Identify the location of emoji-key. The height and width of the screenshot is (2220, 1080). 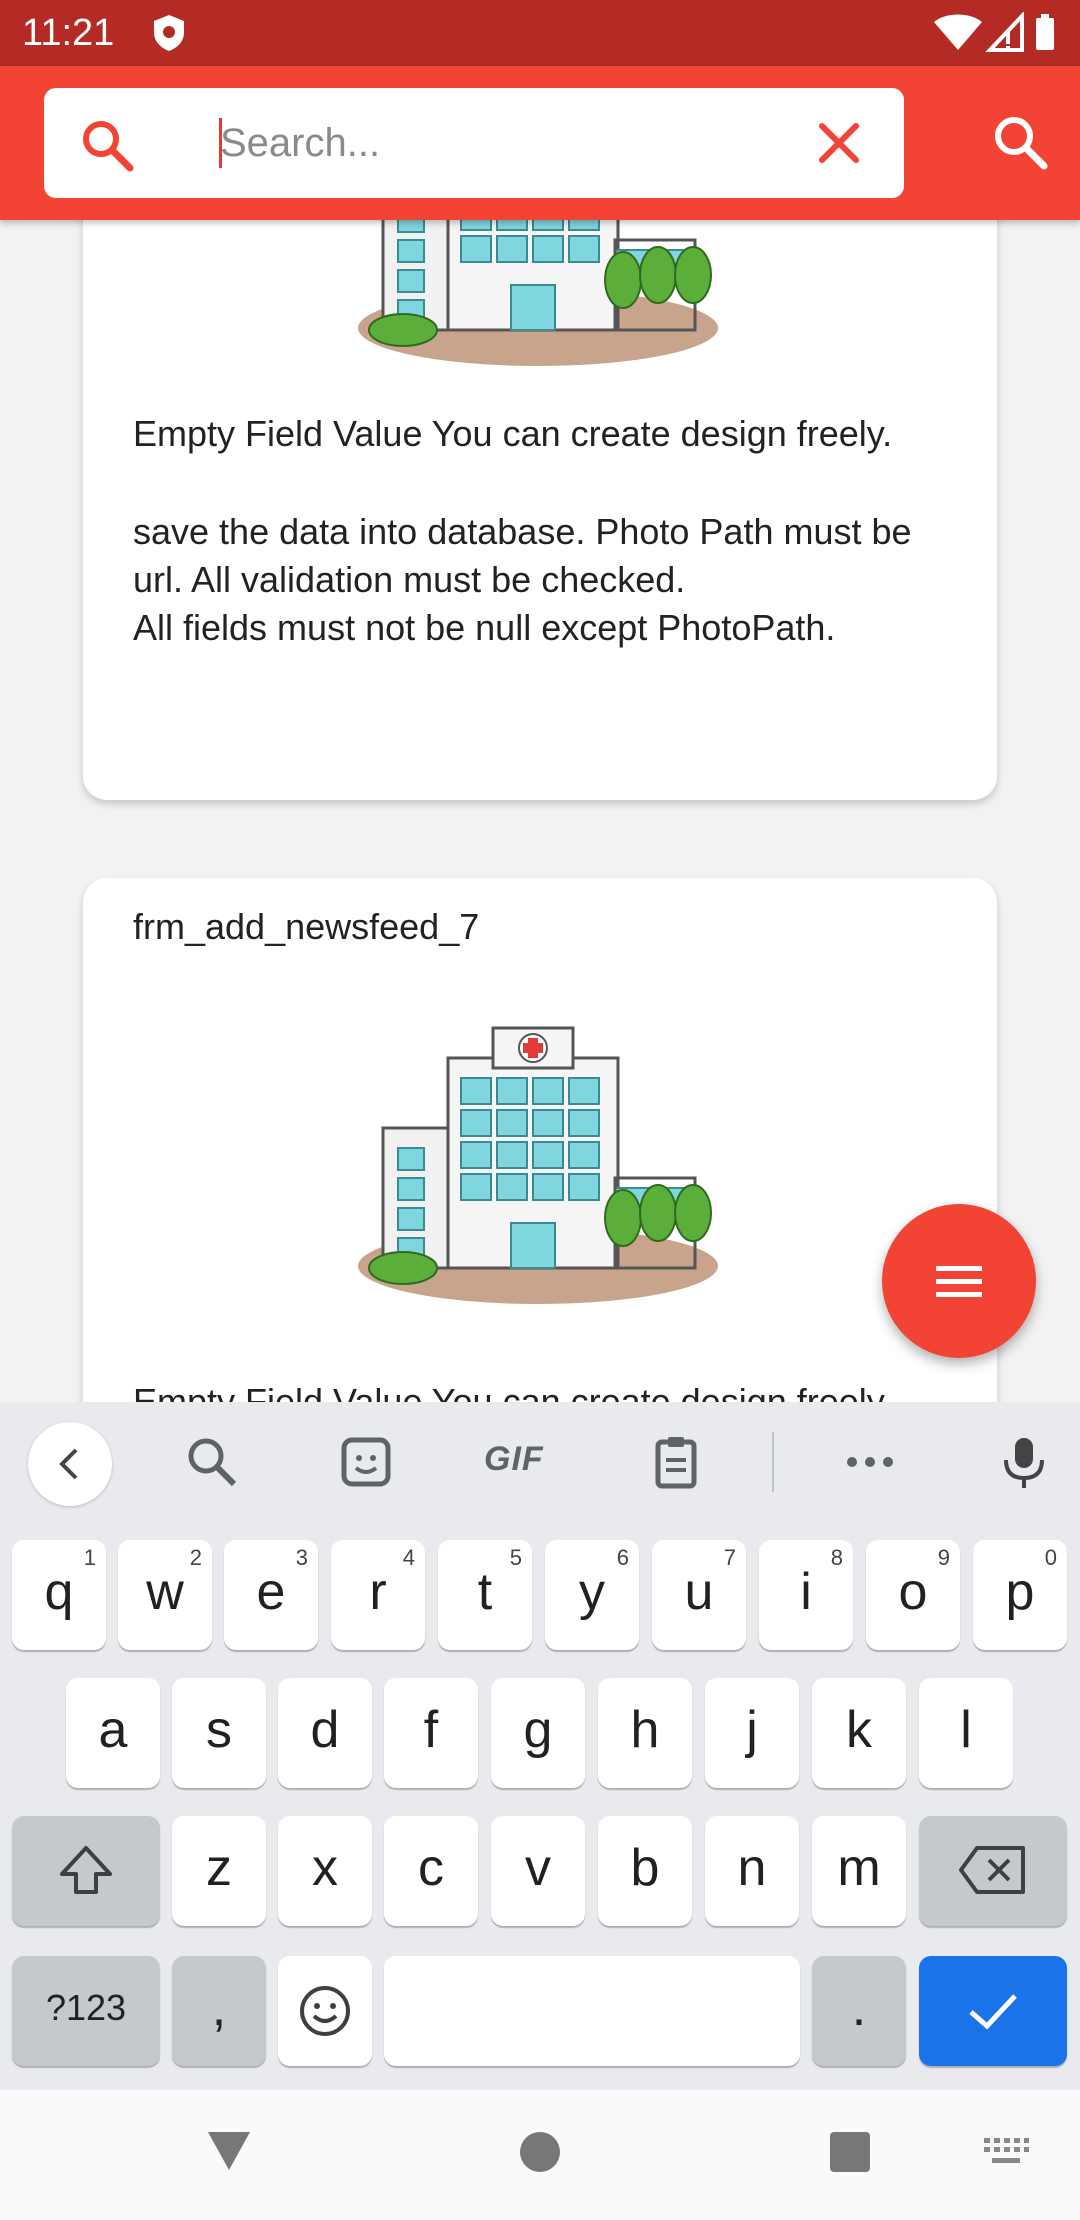
(325, 2011).